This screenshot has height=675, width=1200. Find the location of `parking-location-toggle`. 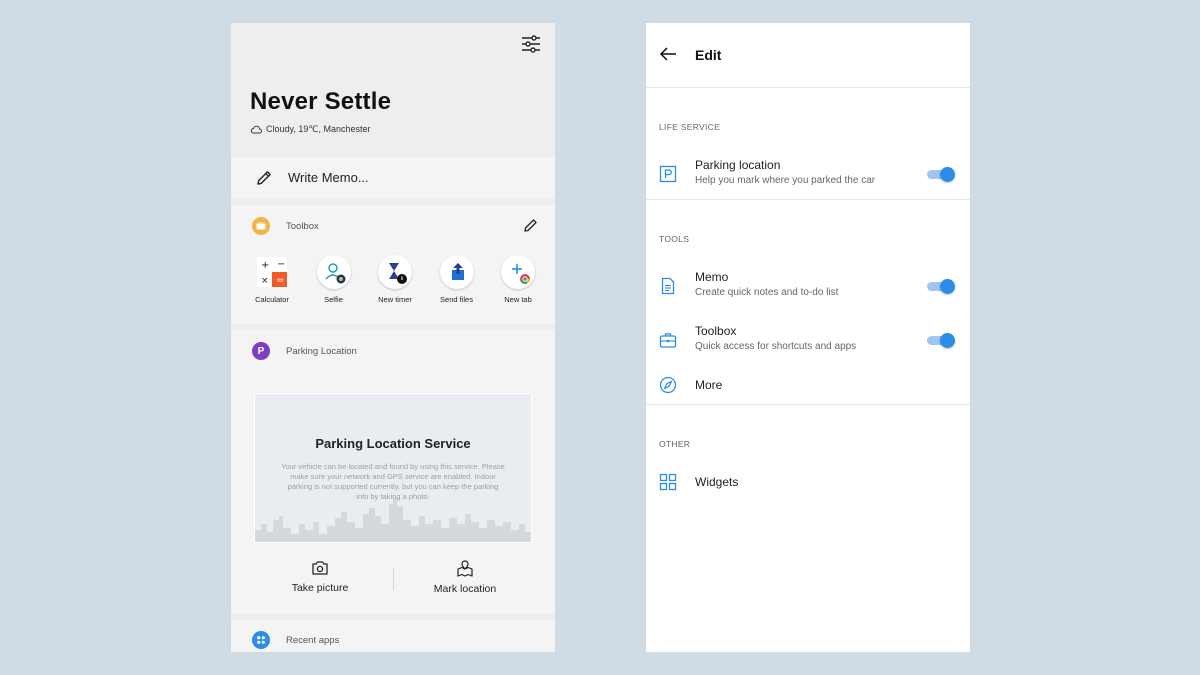

parking-location-toggle is located at coordinates (941, 174).